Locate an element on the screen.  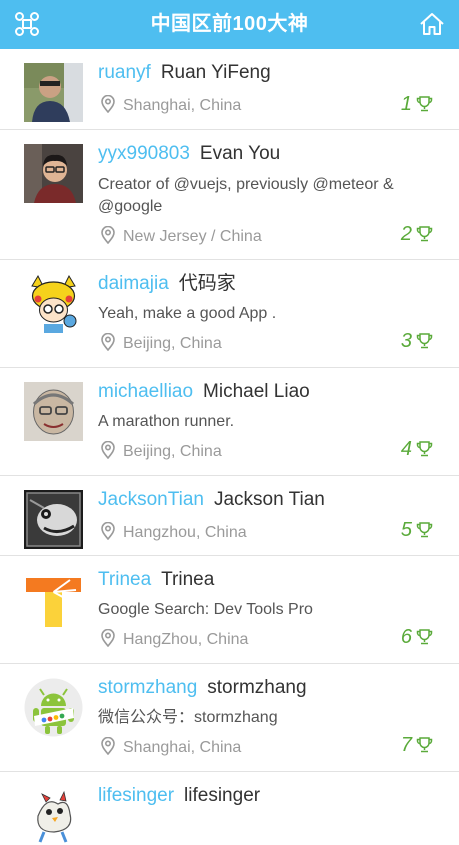
location-text: New Jersey / China is located at coordinates (192, 236).